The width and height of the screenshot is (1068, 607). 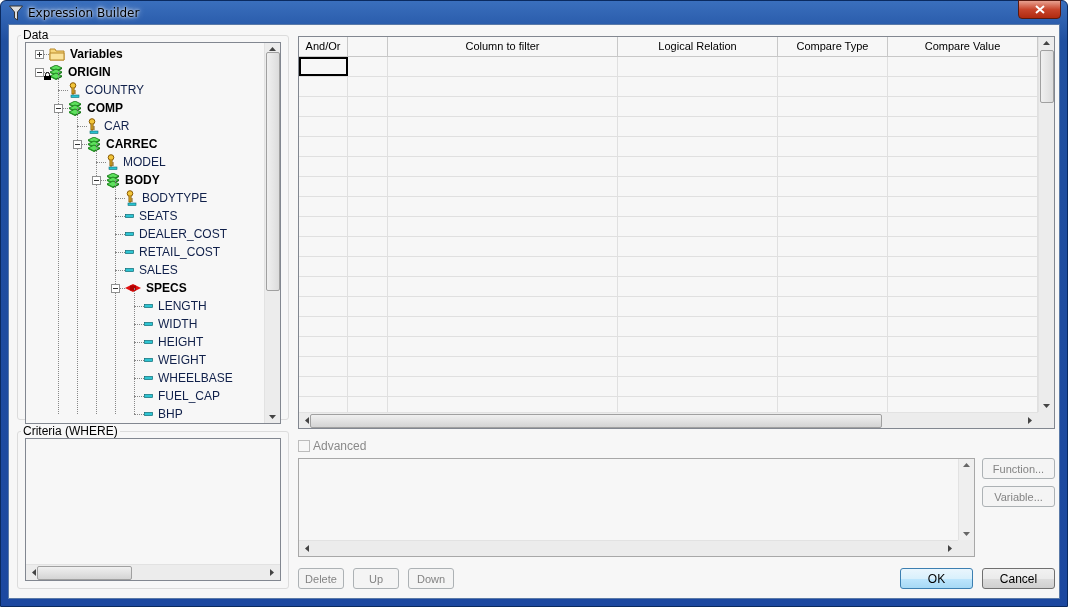 I want to click on ok-button: OK, so click(x=936, y=578).